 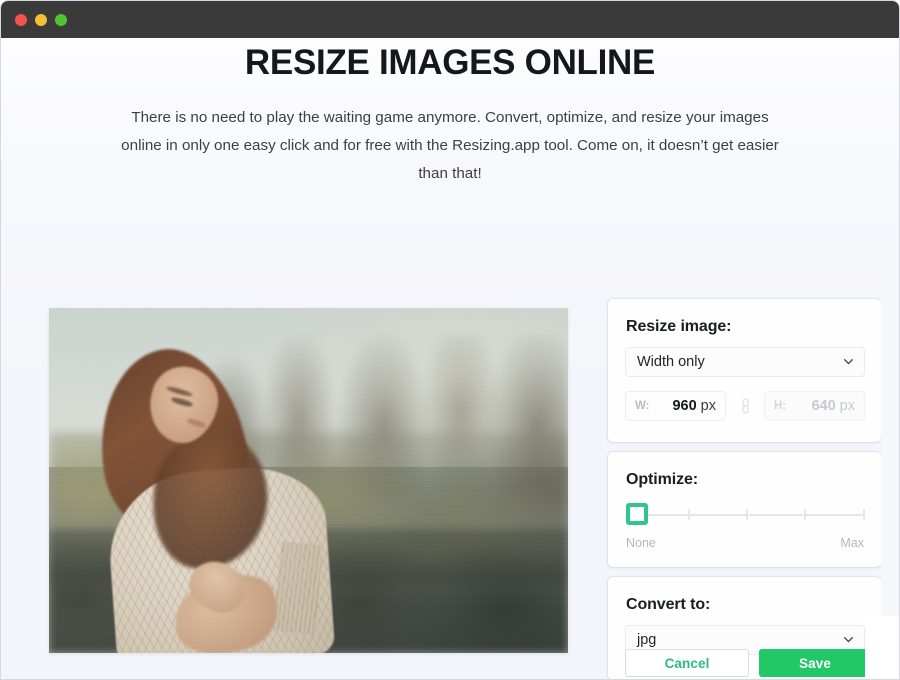 I want to click on dimension-row: W: 960 px H: 640 px, so click(x=745, y=406).